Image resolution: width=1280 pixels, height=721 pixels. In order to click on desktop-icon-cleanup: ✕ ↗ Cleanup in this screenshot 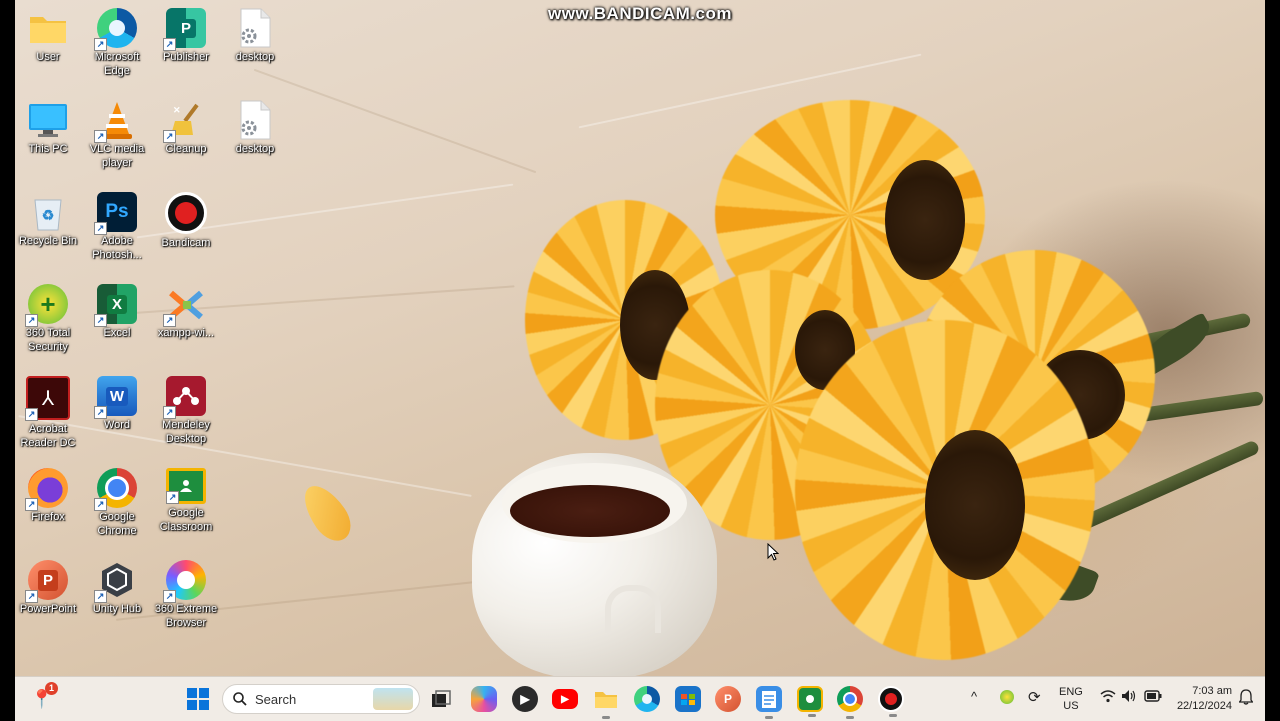, I will do `click(186, 124)`.